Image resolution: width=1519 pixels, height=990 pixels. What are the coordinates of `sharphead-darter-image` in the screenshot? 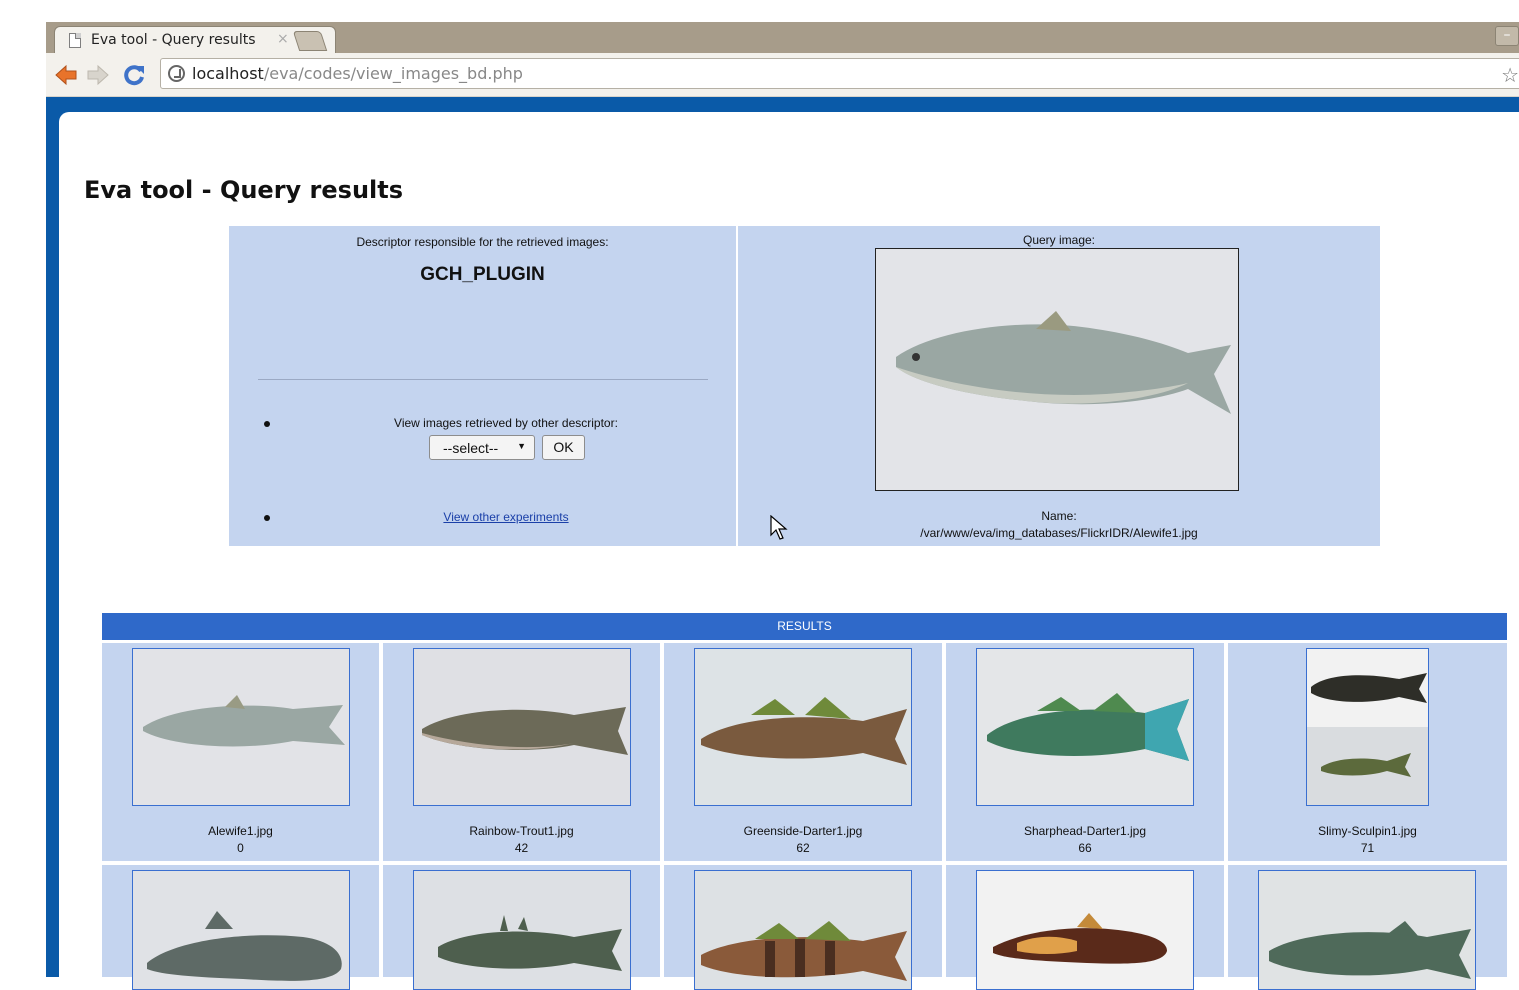 It's located at (1085, 727).